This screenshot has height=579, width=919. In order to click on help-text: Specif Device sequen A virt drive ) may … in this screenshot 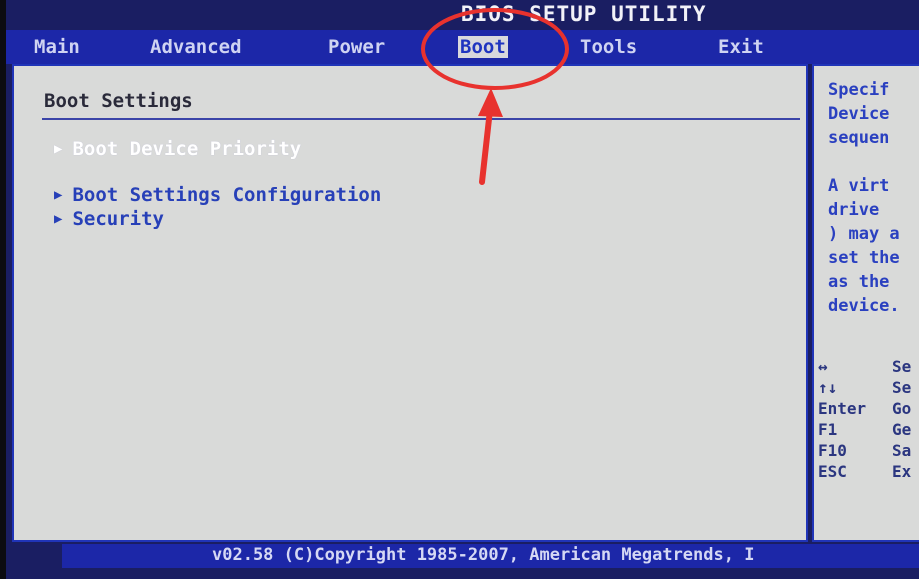, I will do `click(864, 198)`.